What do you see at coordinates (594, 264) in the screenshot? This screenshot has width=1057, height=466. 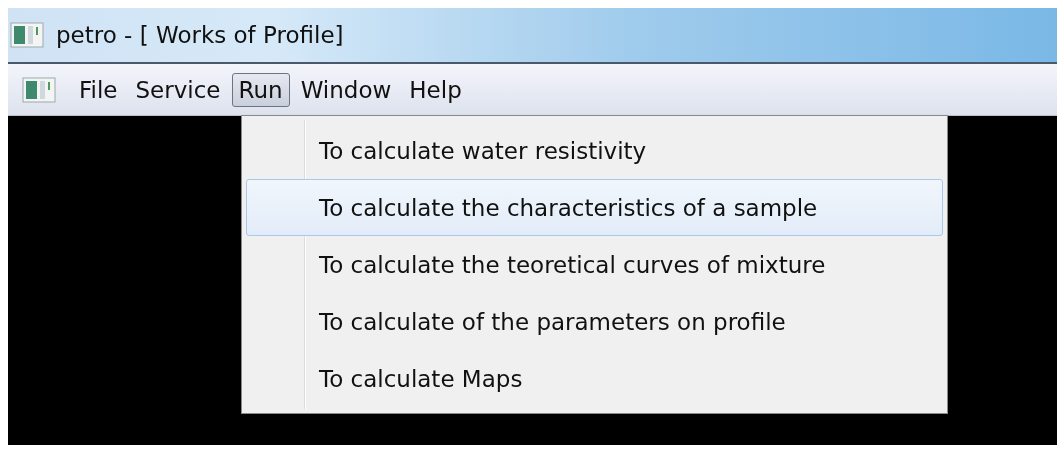 I see `menu-option: To calculate the teoretical curves of mixture` at bounding box center [594, 264].